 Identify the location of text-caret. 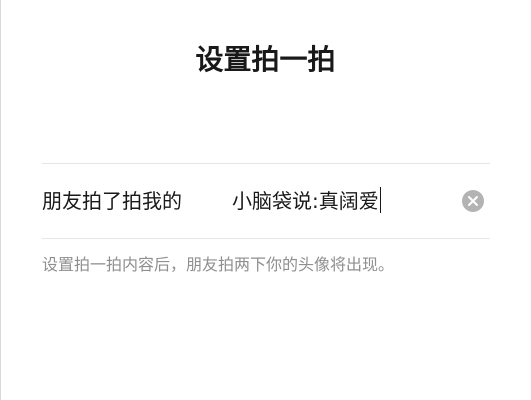
(380, 200).